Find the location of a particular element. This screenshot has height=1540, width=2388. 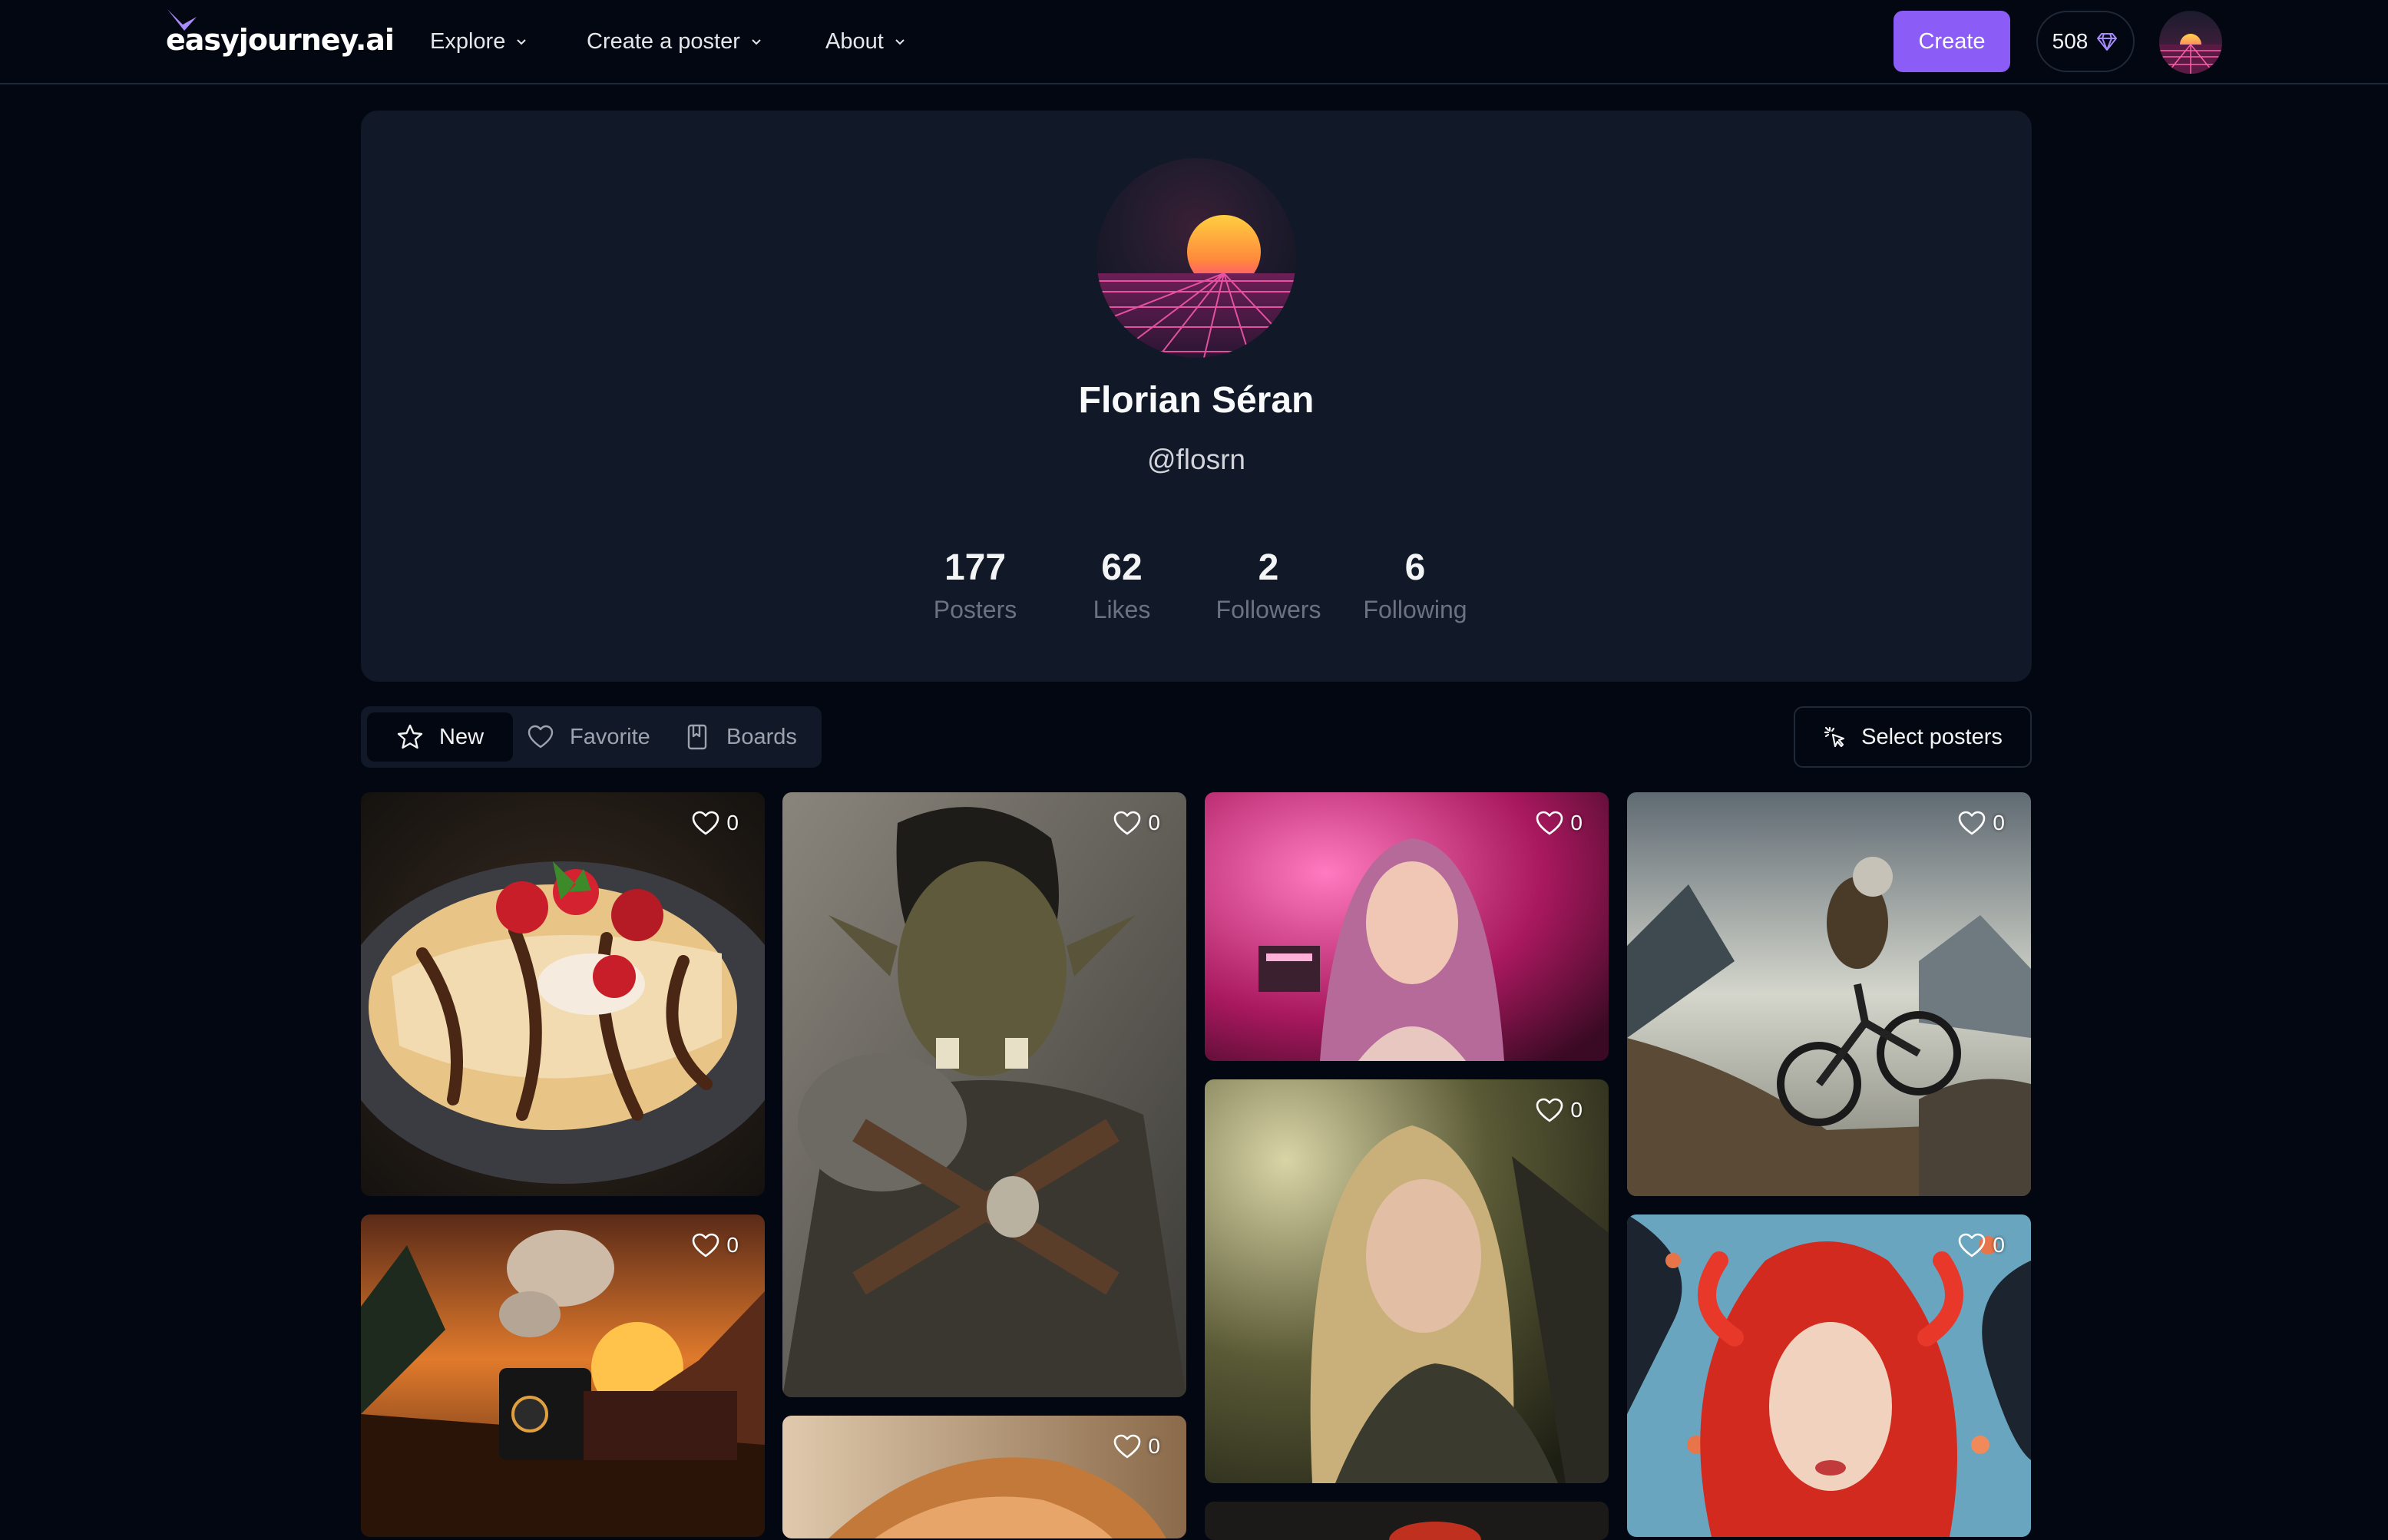

stat-following: 6 Following is located at coordinates (1415, 586).